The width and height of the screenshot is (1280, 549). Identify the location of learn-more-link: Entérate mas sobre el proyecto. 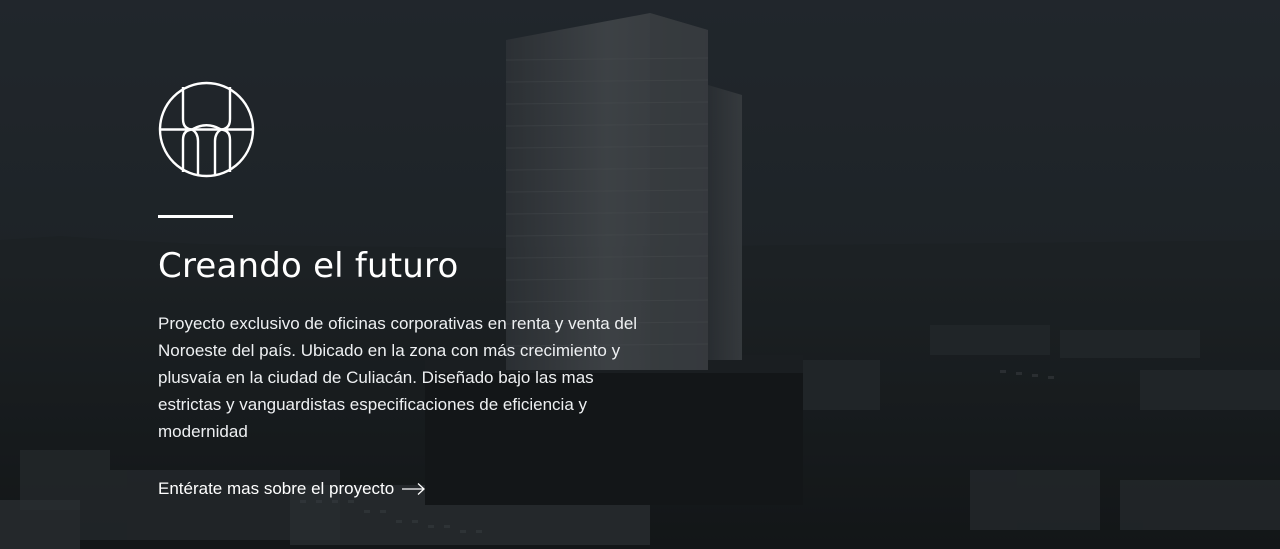
(292, 489).